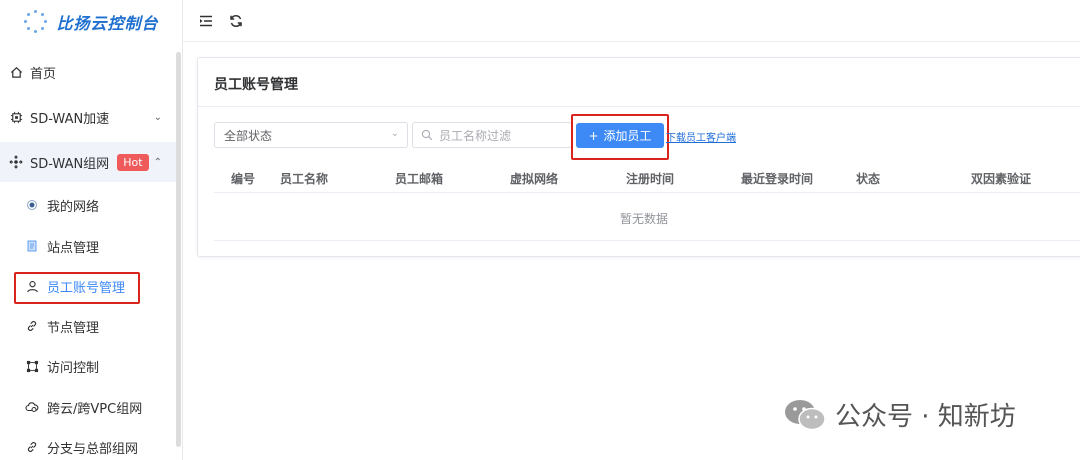  I want to click on sidebar-item-label: 访问控制, so click(73, 368).